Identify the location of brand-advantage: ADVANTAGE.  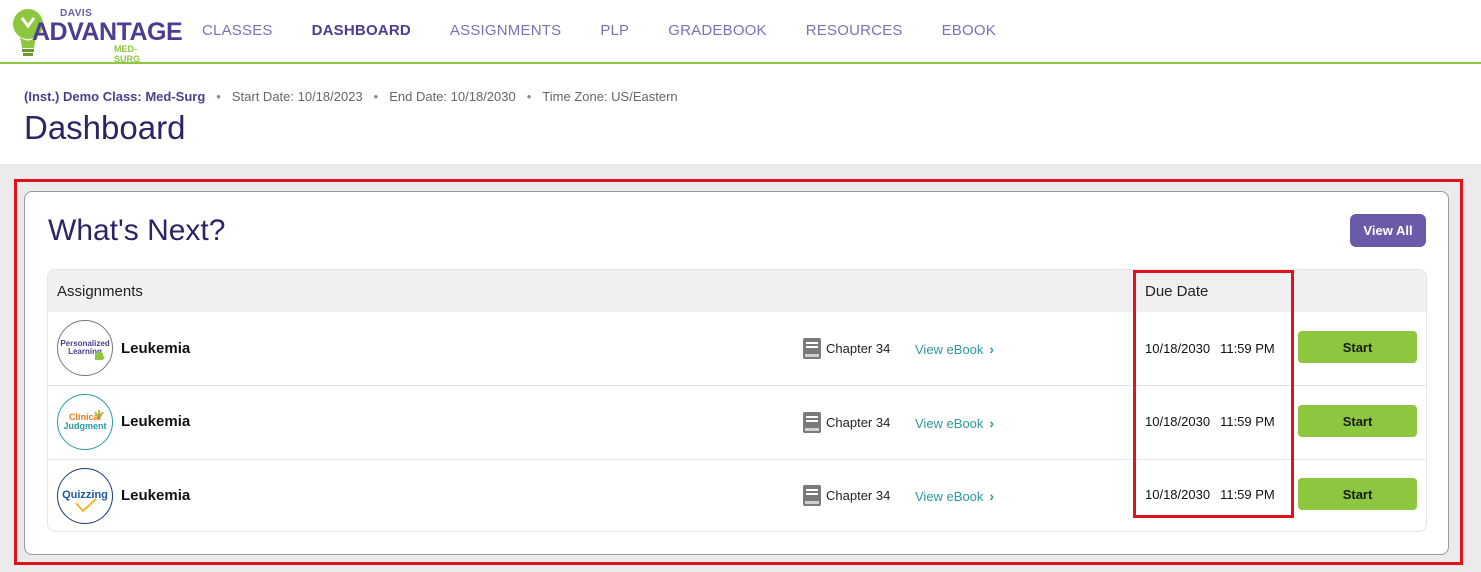
(107, 32).